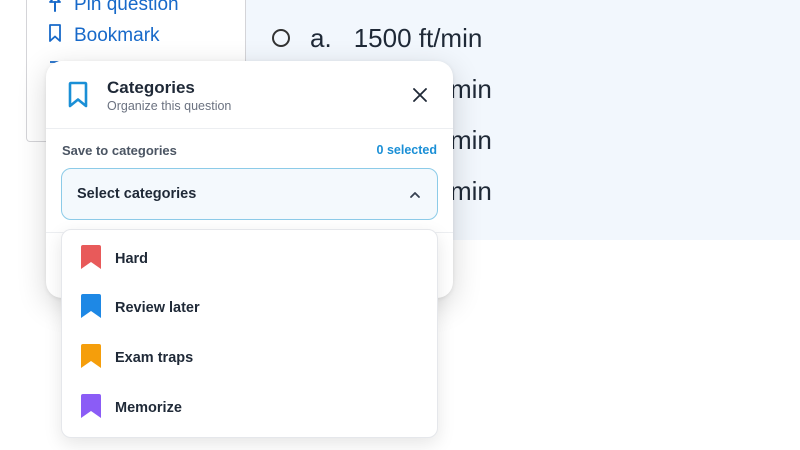 The width and height of the screenshot is (800, 450). I want to click on bookmark-item: Bookmark, so click(104, 36).